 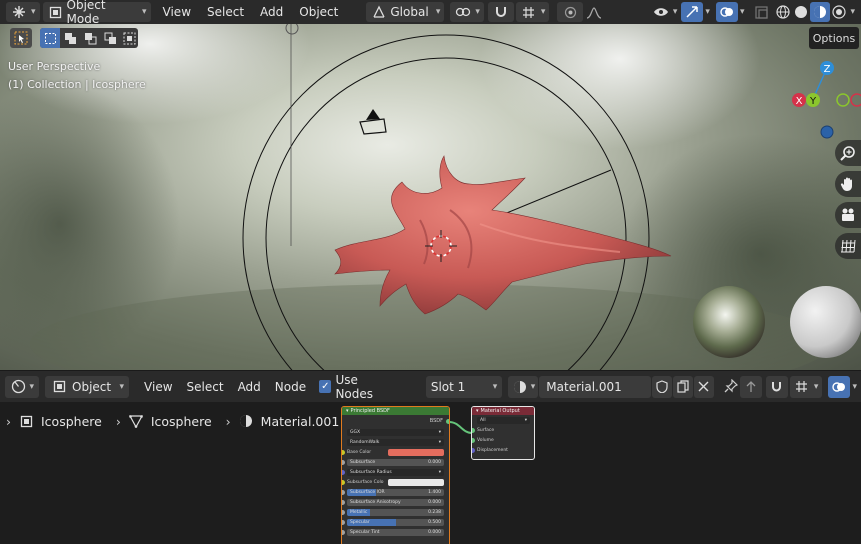 What do you see at coordinates (395, 442) in the screenshot?
I see `subsurface-method-dropdown: RandomWalk ▾` at bounding box center [395, 442].